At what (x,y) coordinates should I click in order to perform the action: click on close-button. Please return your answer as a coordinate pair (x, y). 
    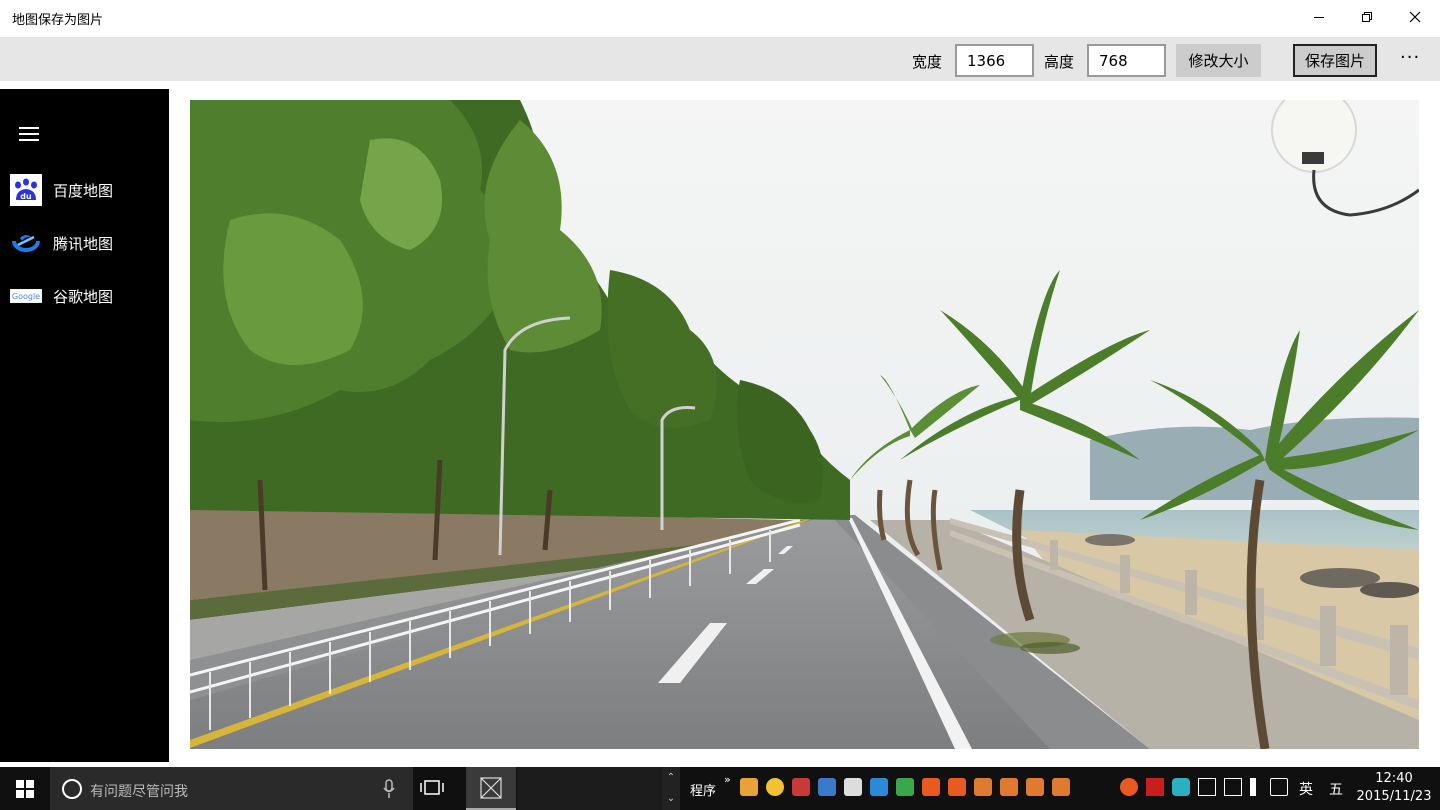
    Looking at the image, I should click on (1415, 17).